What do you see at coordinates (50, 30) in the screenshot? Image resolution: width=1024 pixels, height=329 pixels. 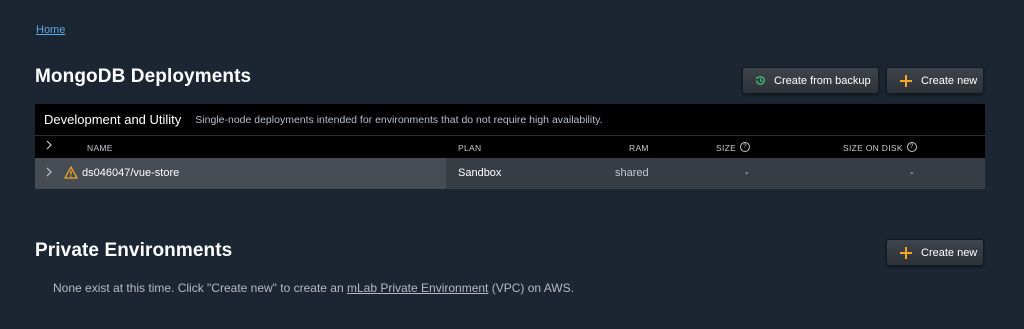 I see `breadcrumb-home-link: Home` at bounding box center [50, 30].